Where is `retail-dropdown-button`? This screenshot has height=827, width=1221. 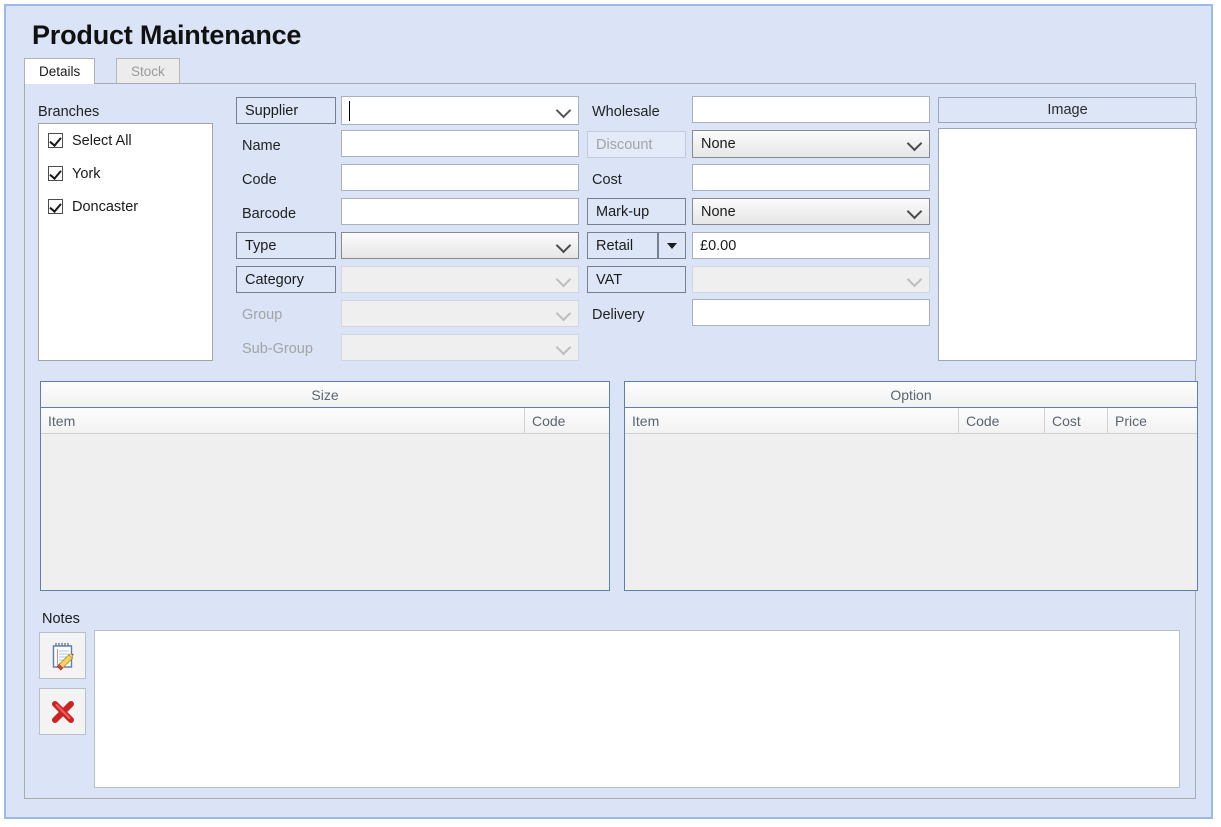
retail-dropdown-button is located at coordinates (672, 245).